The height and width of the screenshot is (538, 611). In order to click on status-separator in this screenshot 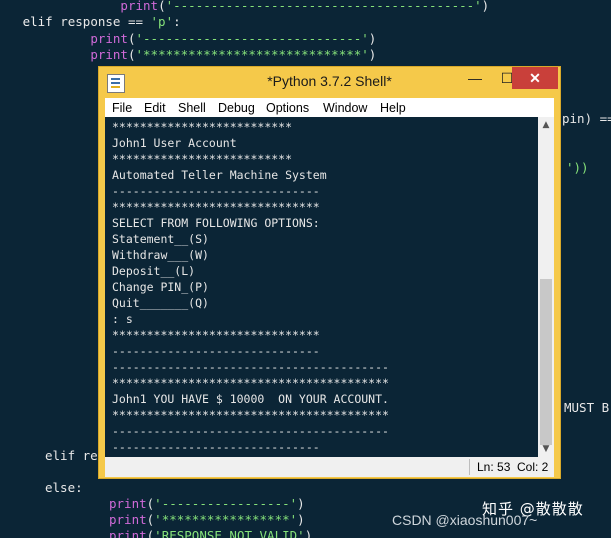, I will do `click(469, 467)`.